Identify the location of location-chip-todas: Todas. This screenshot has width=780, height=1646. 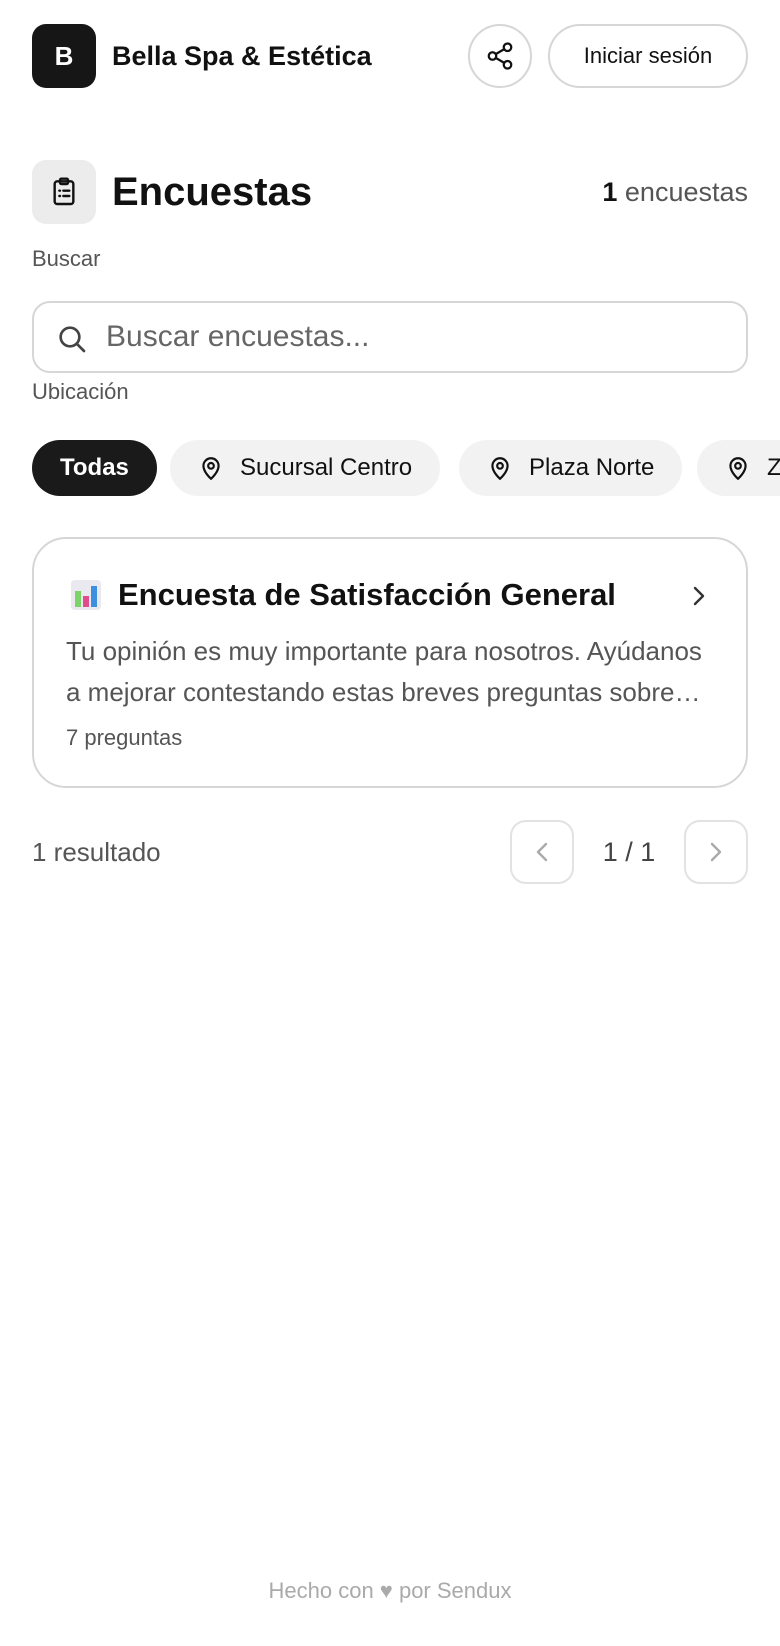
(94, 468).